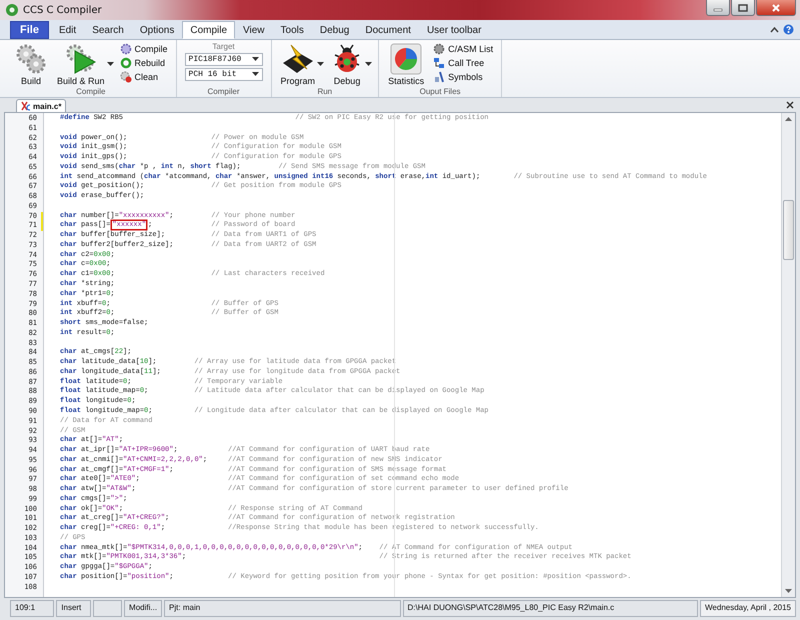  What do you see at coordinates (223, 59) in the screenshot?
I see `dropdown: PIC18F87J60` at bounding box center [223, 59].